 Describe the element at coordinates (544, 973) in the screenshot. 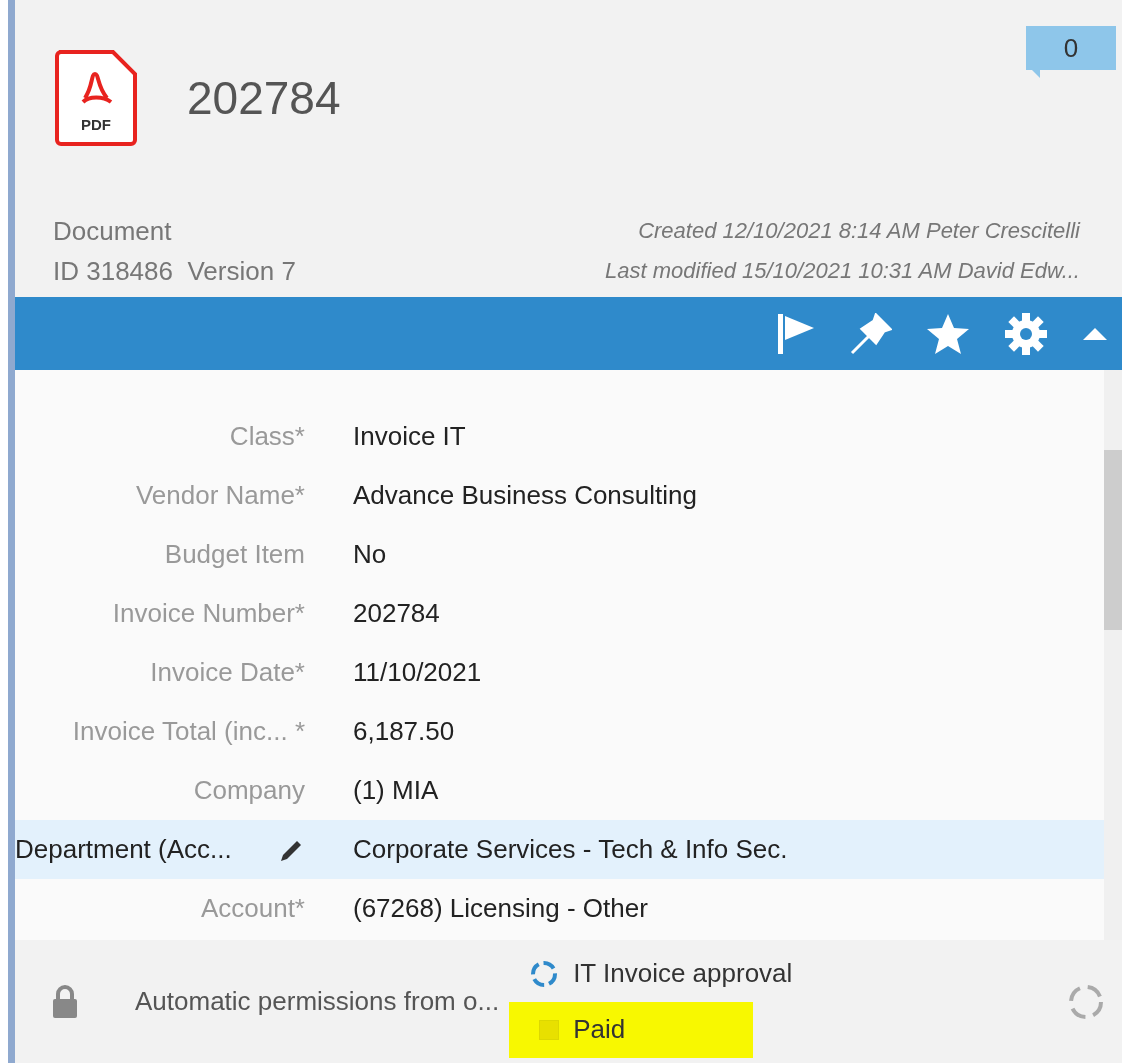

I see `workflow-icon` at that location.